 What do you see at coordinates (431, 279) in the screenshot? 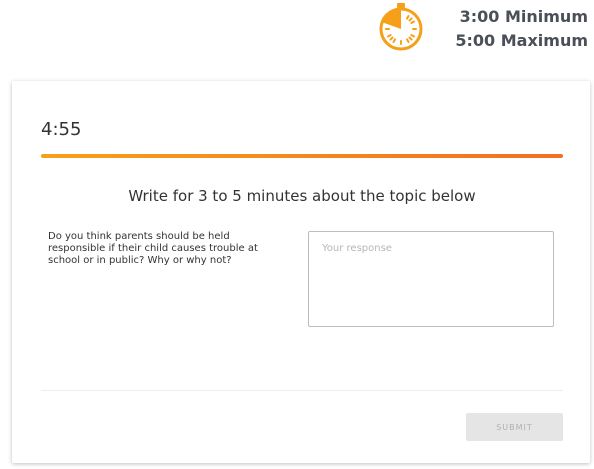
I see `response-textarea` at bounding box center [431, 279].